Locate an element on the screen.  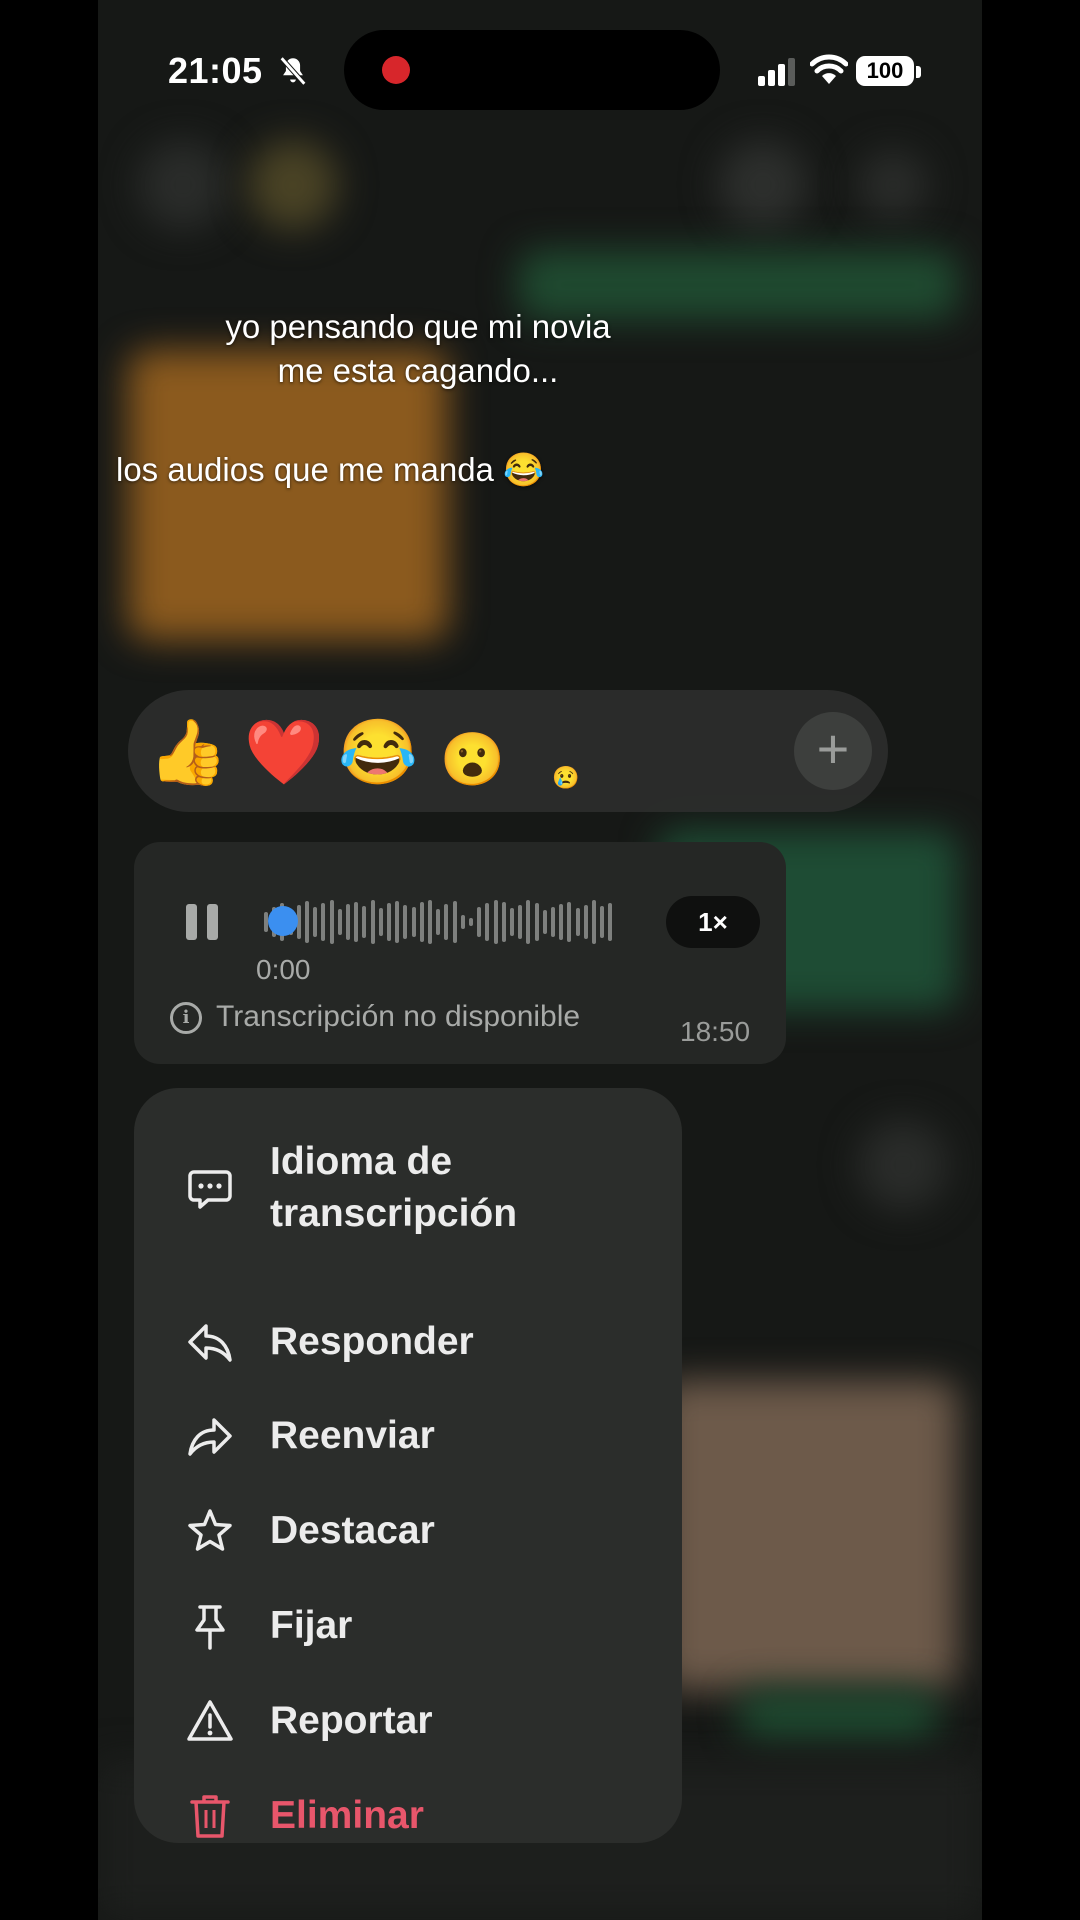
reaction-surprised: 😮 is located at coordinates (472, 760).